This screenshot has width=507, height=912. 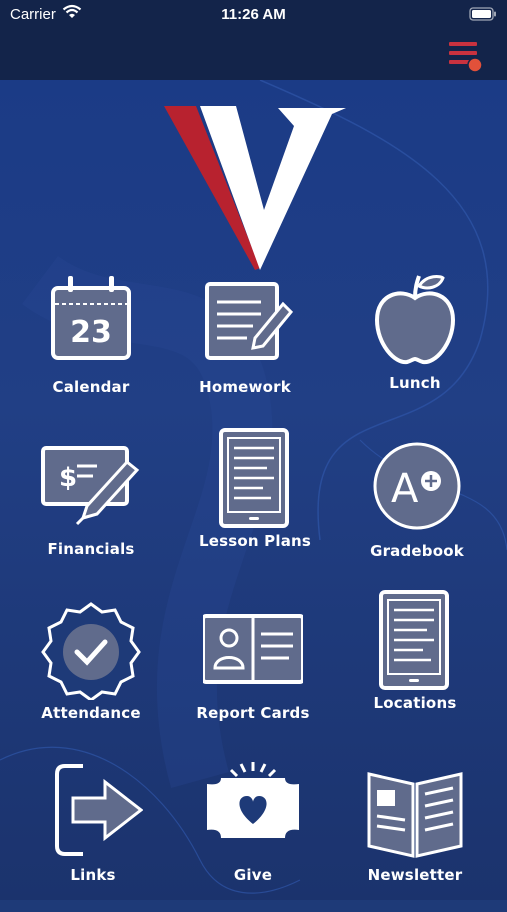 I want to click on tile-calendar: 23 Calendar, so click(x=91, y=349).